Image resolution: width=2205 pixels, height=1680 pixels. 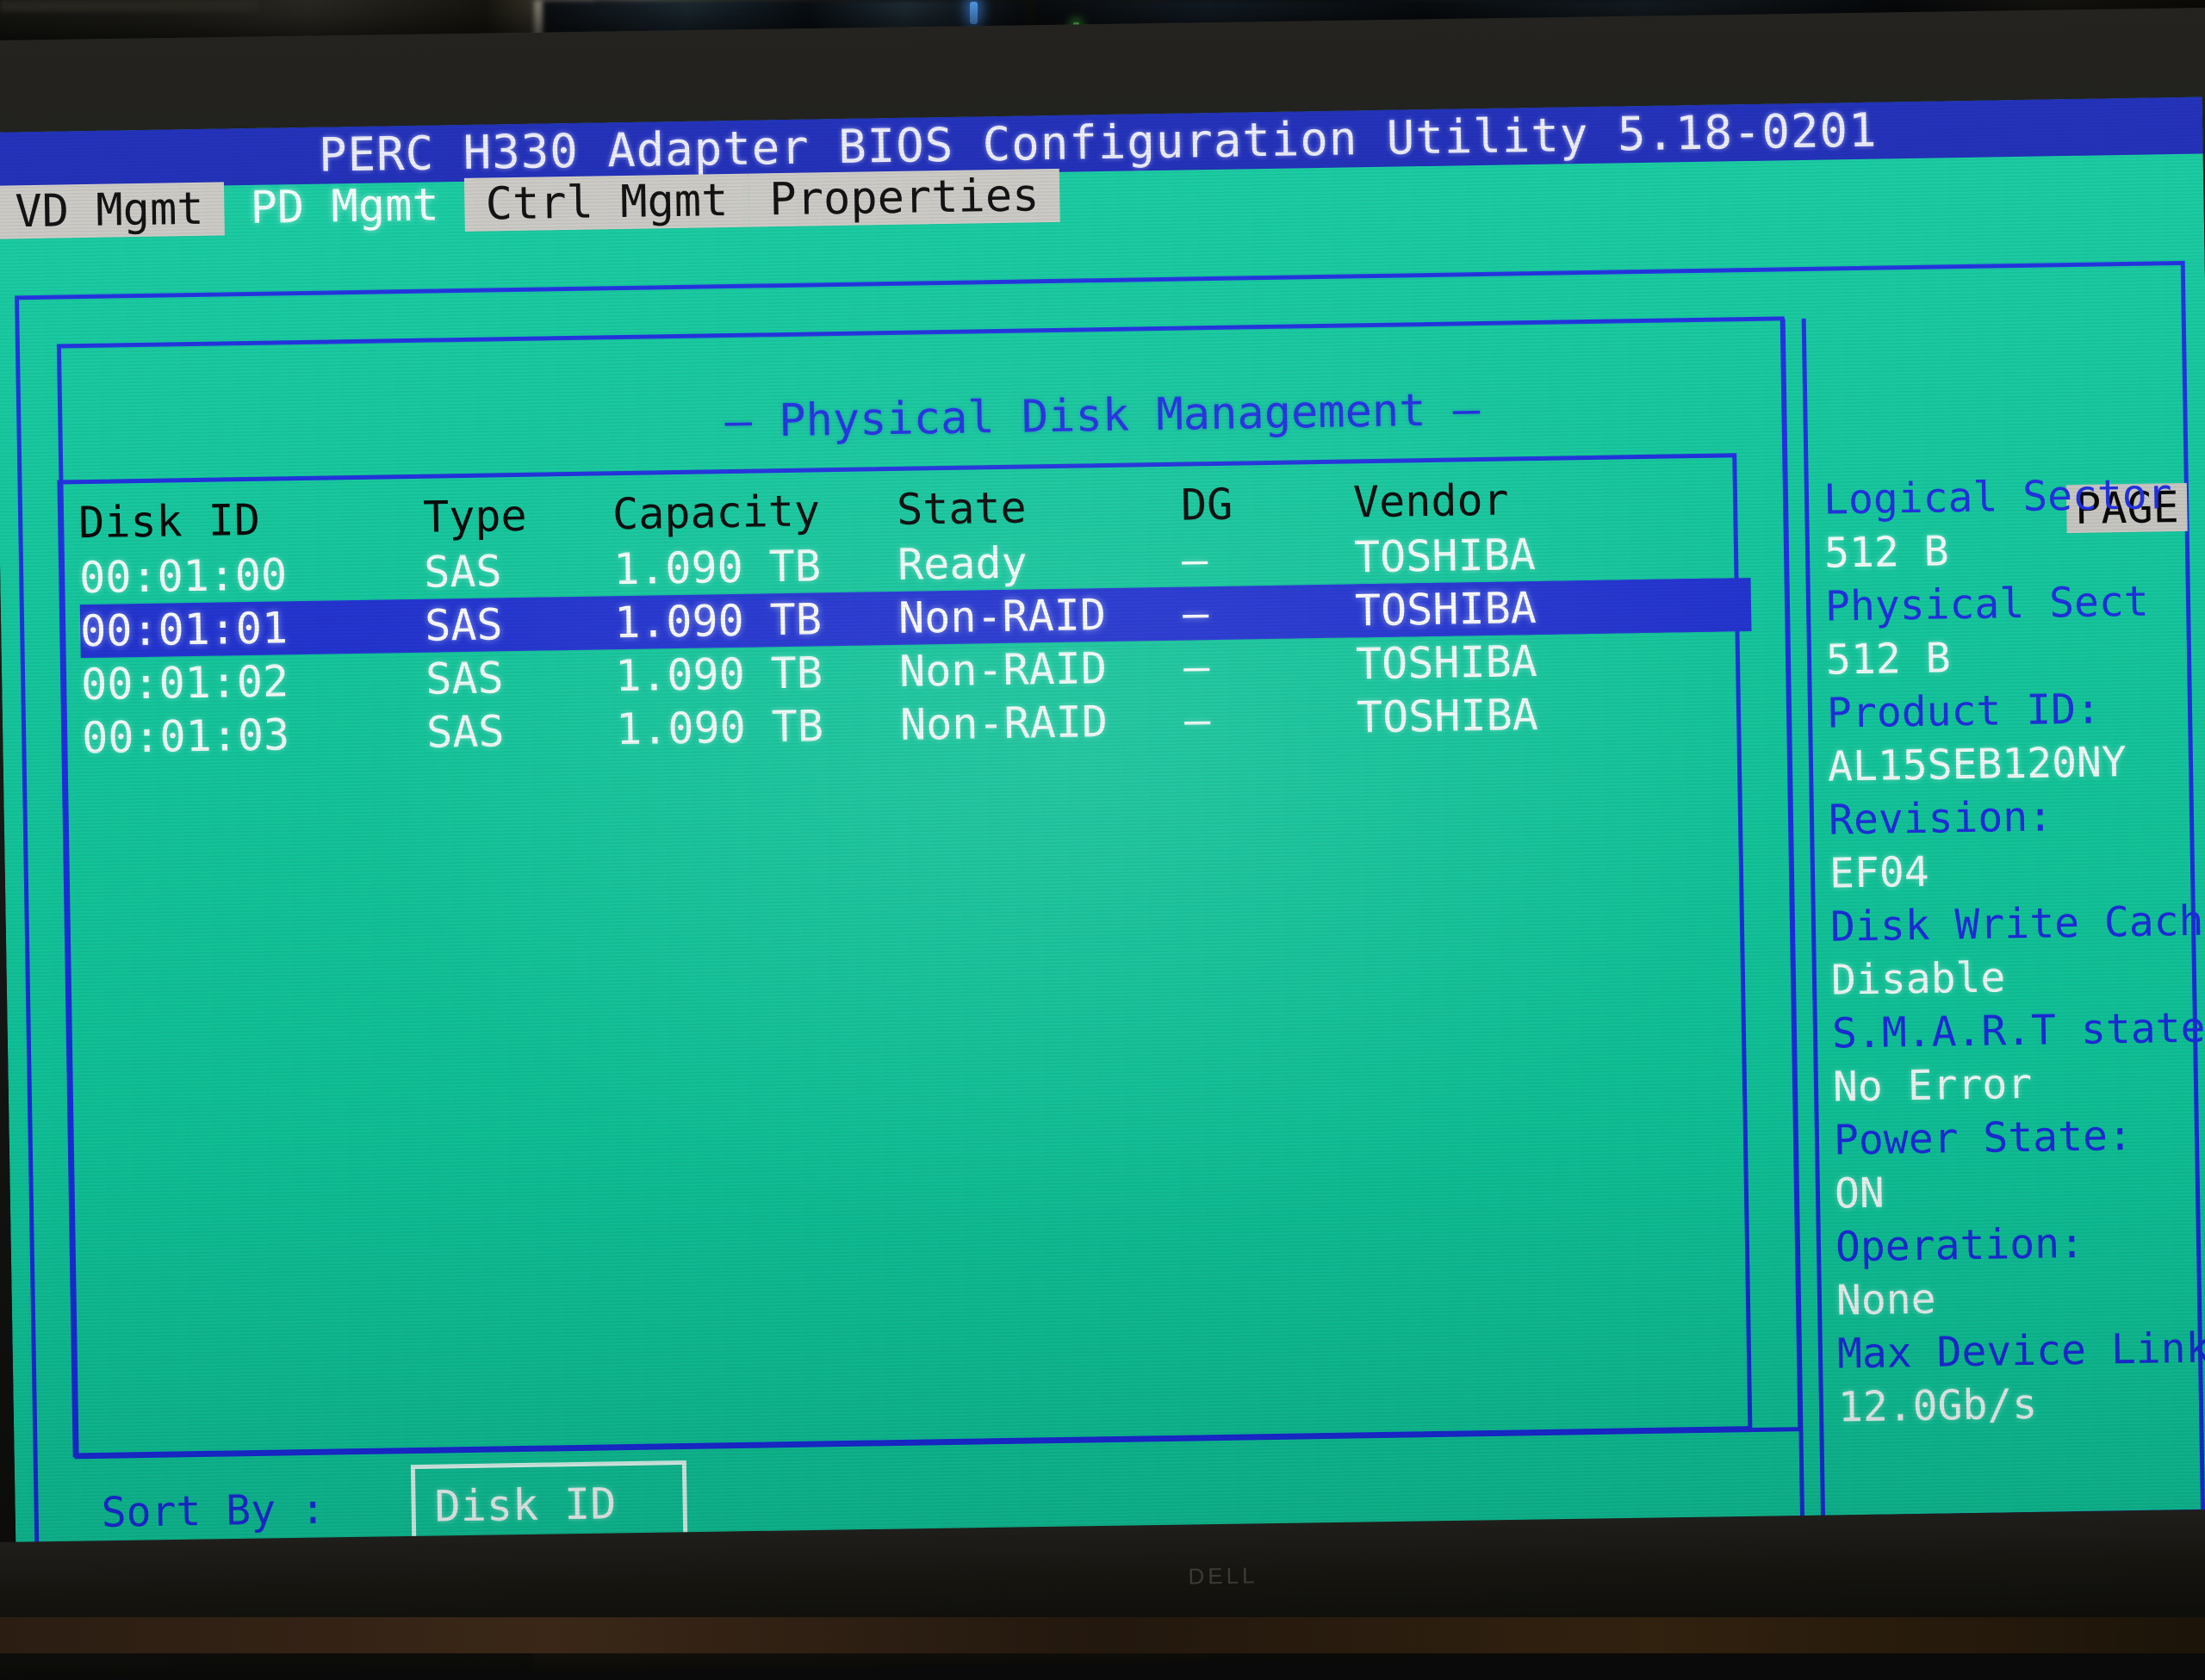 What do you see at coordinates (738, 422) in the screenshot?
I see `heading-dash-left: —` at bounding box center [738, 422].